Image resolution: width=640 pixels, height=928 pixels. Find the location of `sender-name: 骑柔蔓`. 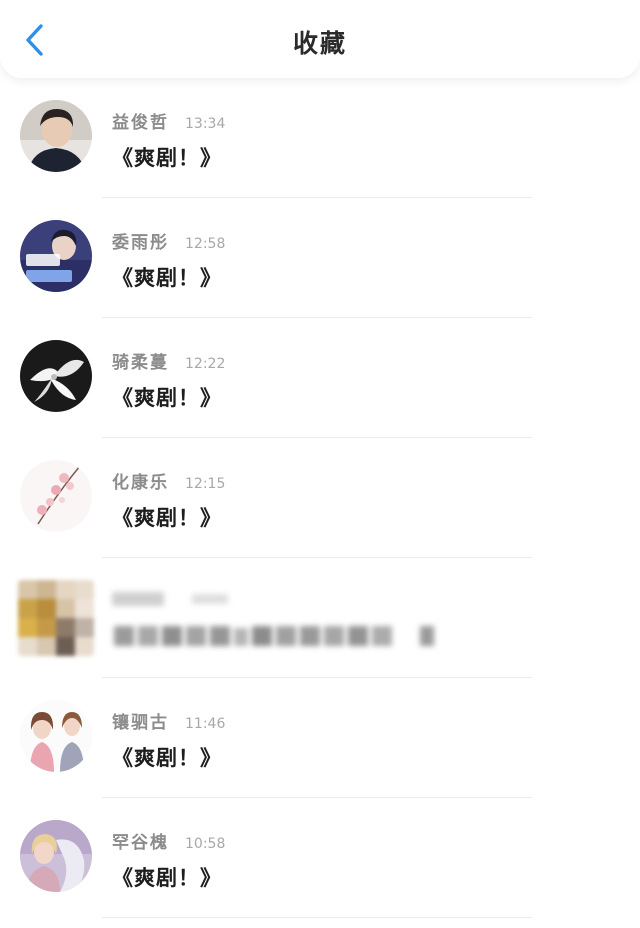

sender-name: 骑柔蔓 is located at coordinates (140, 363).